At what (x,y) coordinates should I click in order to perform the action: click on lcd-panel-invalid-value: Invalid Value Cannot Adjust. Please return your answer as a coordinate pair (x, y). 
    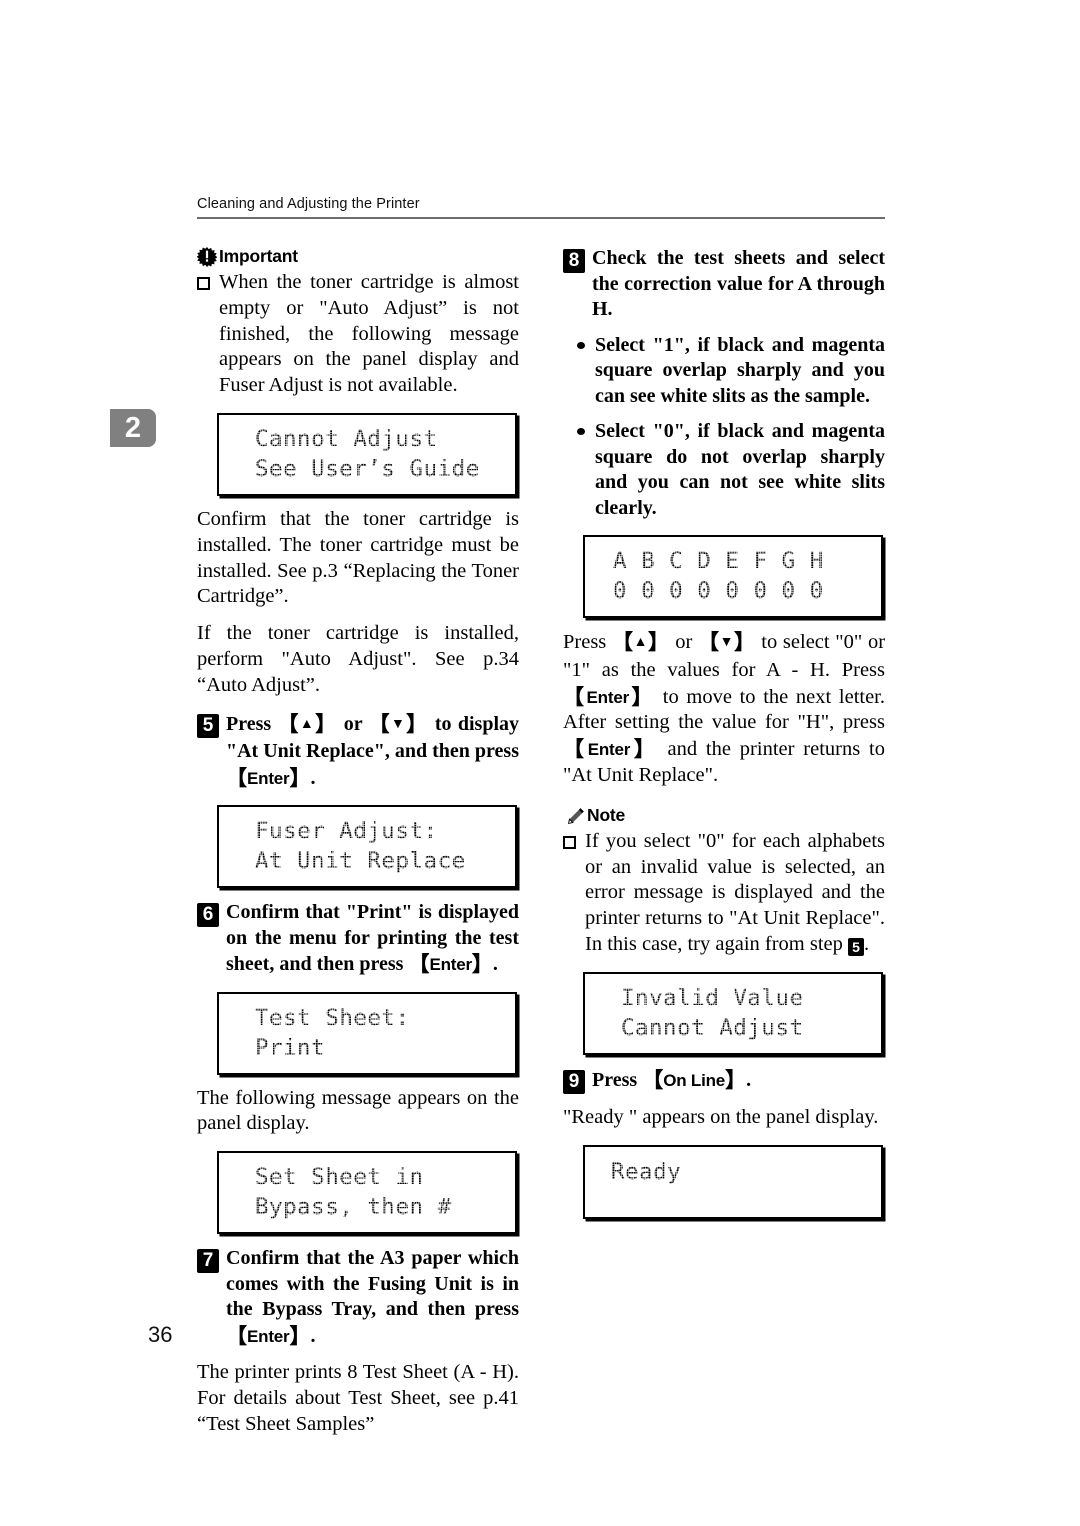
    Looking at the image, I should click on (733, 1013).